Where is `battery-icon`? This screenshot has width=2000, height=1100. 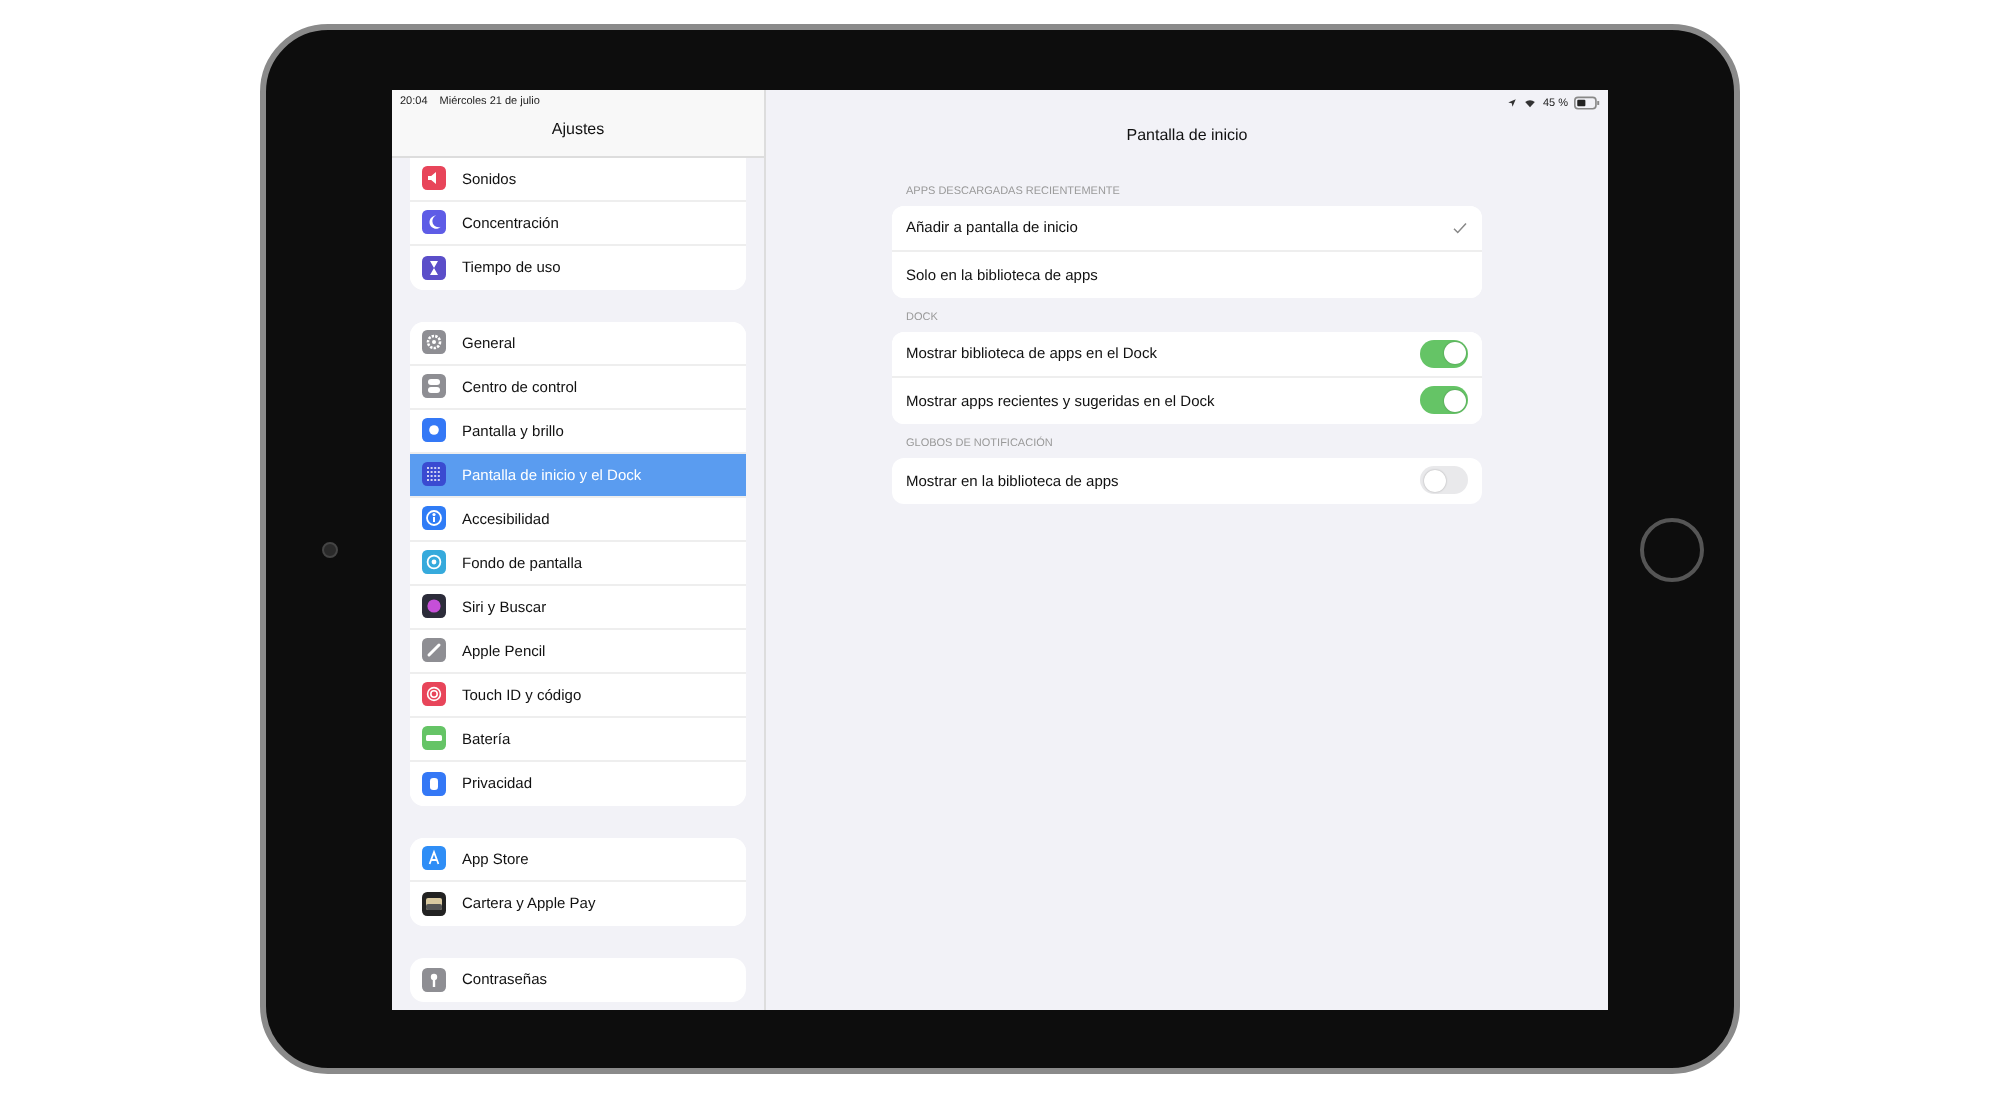
battery-icon is located at coordinates (1587, 103).